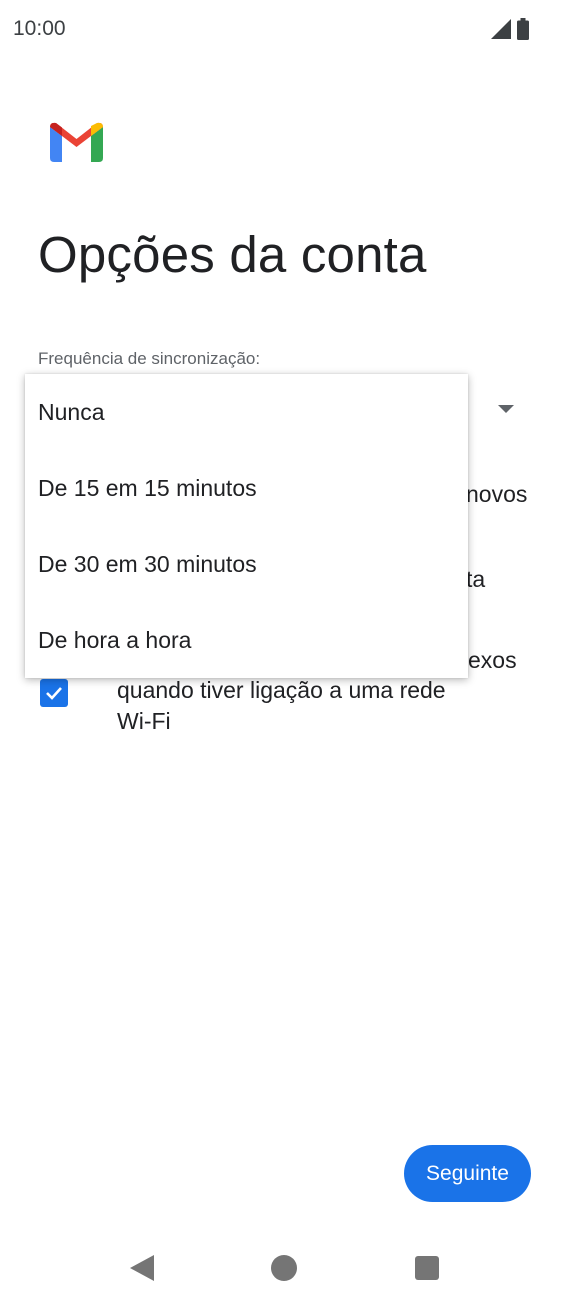 The image size is (569, 1306). Describe the element at coordinates (284, 29) in the screenshot. I see `status-bar: 10:00` at that location.